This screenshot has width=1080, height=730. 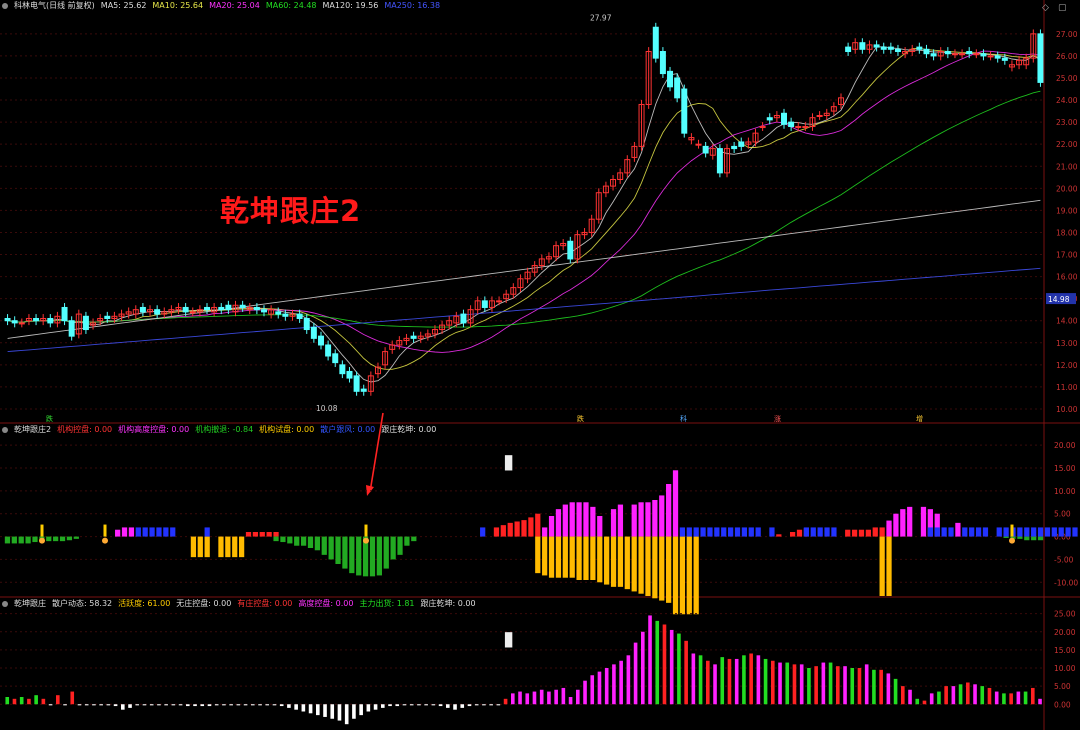 I want to click on high-price-label: 27.97, so click(x=601, y=18).